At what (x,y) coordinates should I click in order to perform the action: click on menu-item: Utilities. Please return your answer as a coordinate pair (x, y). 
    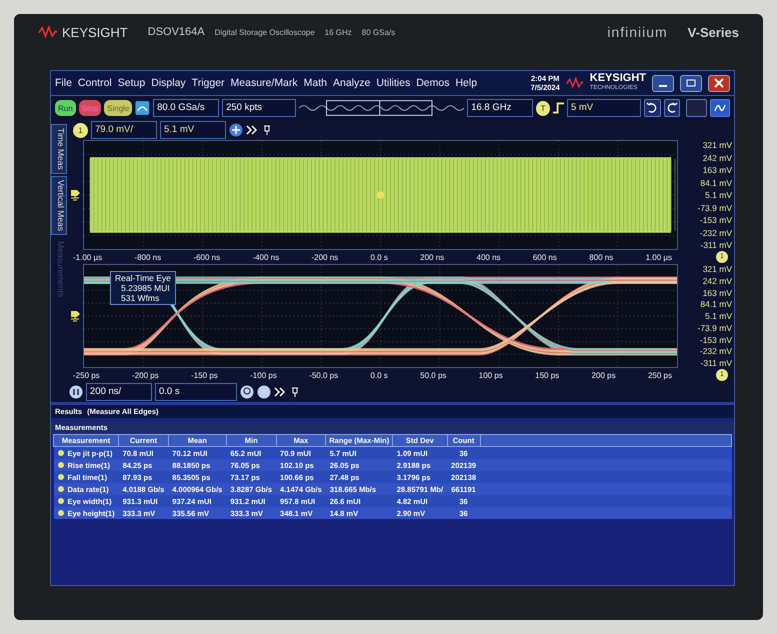
    Looking at the image, I should click on (393, 83).